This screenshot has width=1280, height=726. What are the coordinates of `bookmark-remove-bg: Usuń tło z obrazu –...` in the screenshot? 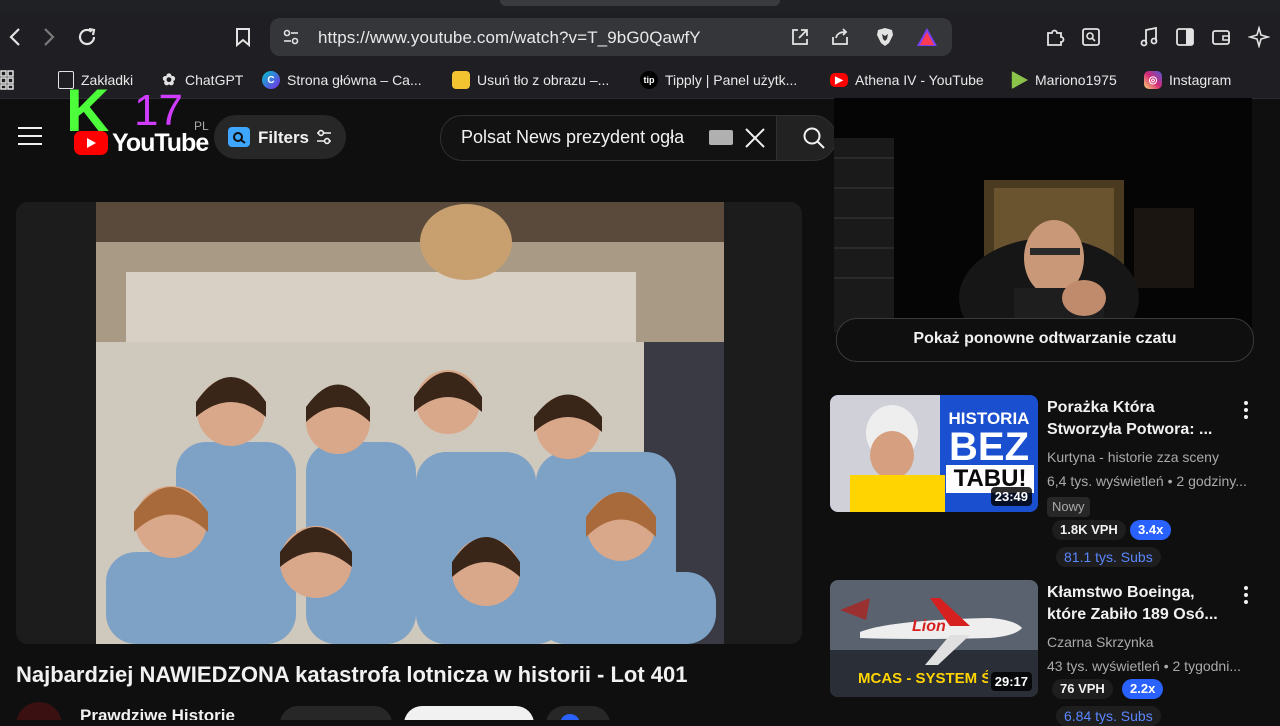 It's located at (530, 80).